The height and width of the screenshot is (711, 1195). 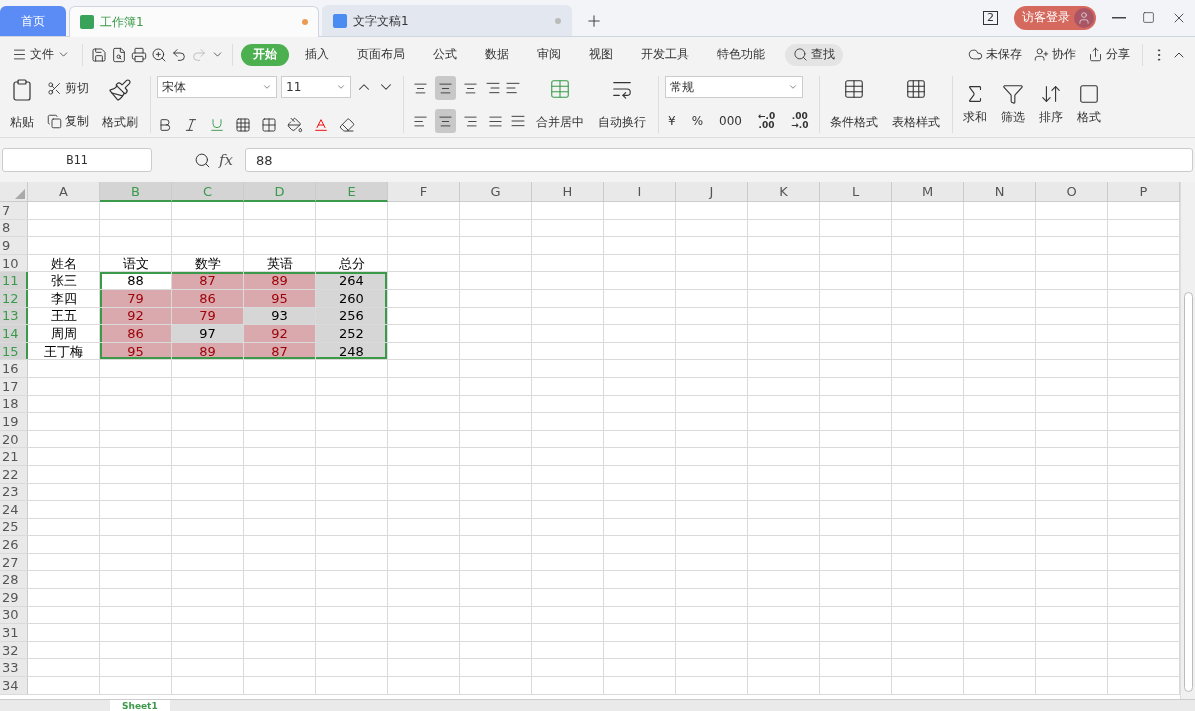 I want to click on row-header: 30, so click(x=14, y=615).